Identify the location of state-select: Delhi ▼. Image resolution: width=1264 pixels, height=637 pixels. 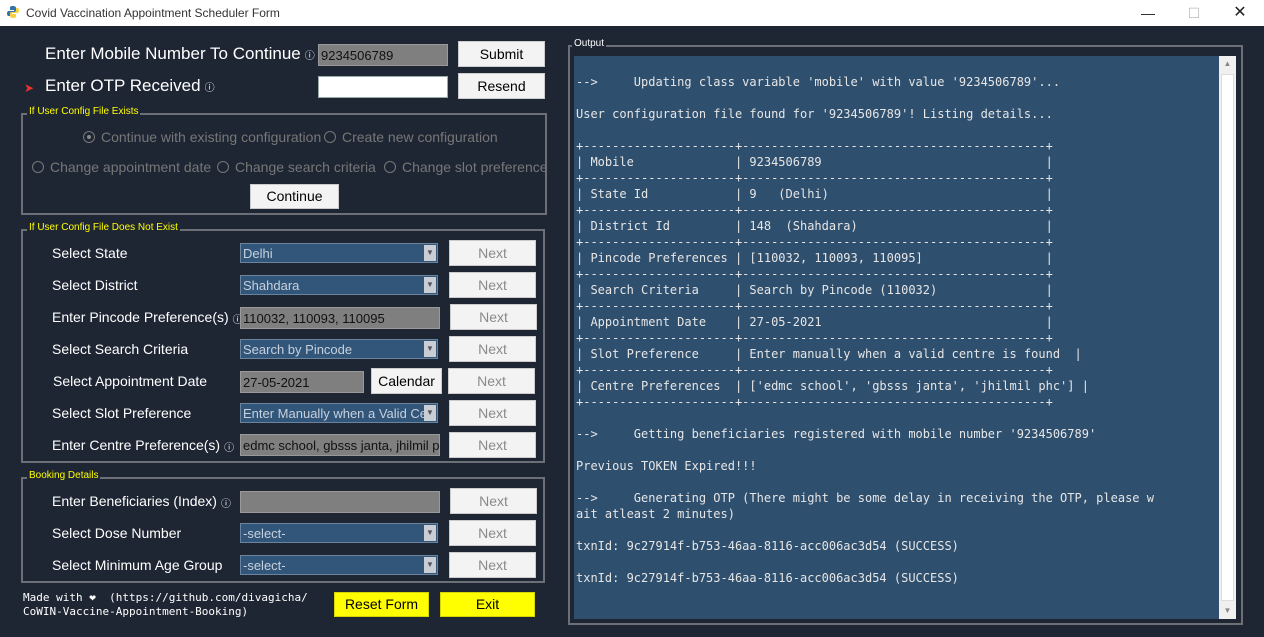
(339, 253).